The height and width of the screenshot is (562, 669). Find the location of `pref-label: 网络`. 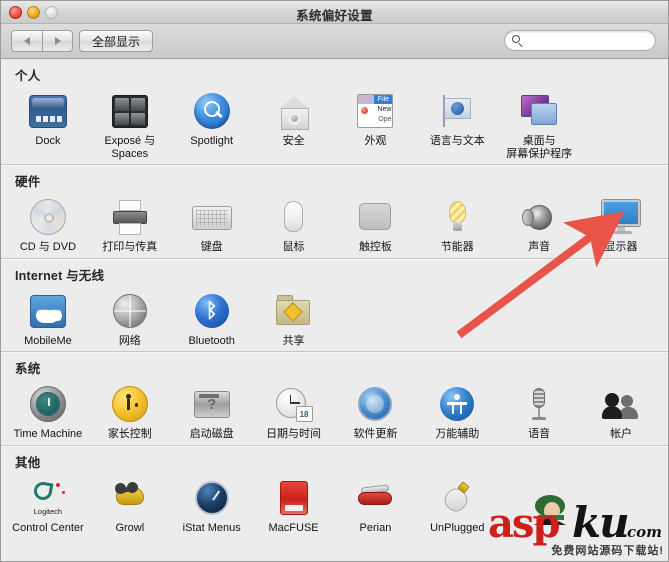

pref-label: 网络 is located at coordinates (129, 340).